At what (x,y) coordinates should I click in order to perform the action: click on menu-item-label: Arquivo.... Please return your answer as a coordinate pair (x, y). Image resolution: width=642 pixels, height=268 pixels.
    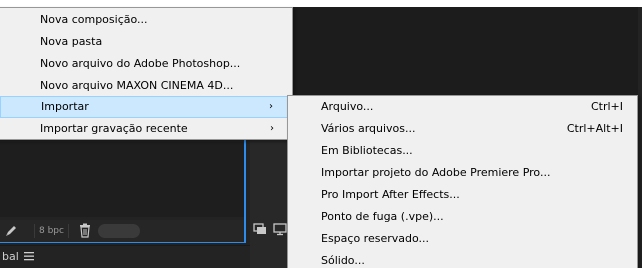
    Looking at the image, I should click on (347, 106).